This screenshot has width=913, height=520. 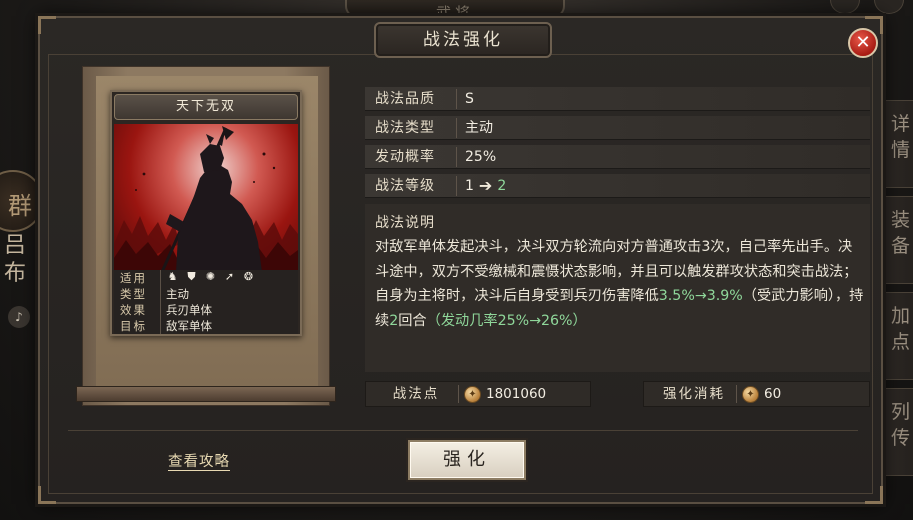 What do you see at coordinates (694, 394) in the screenshot?
I see `cost-label: 强化消耗` at bounding box center [694, 394].